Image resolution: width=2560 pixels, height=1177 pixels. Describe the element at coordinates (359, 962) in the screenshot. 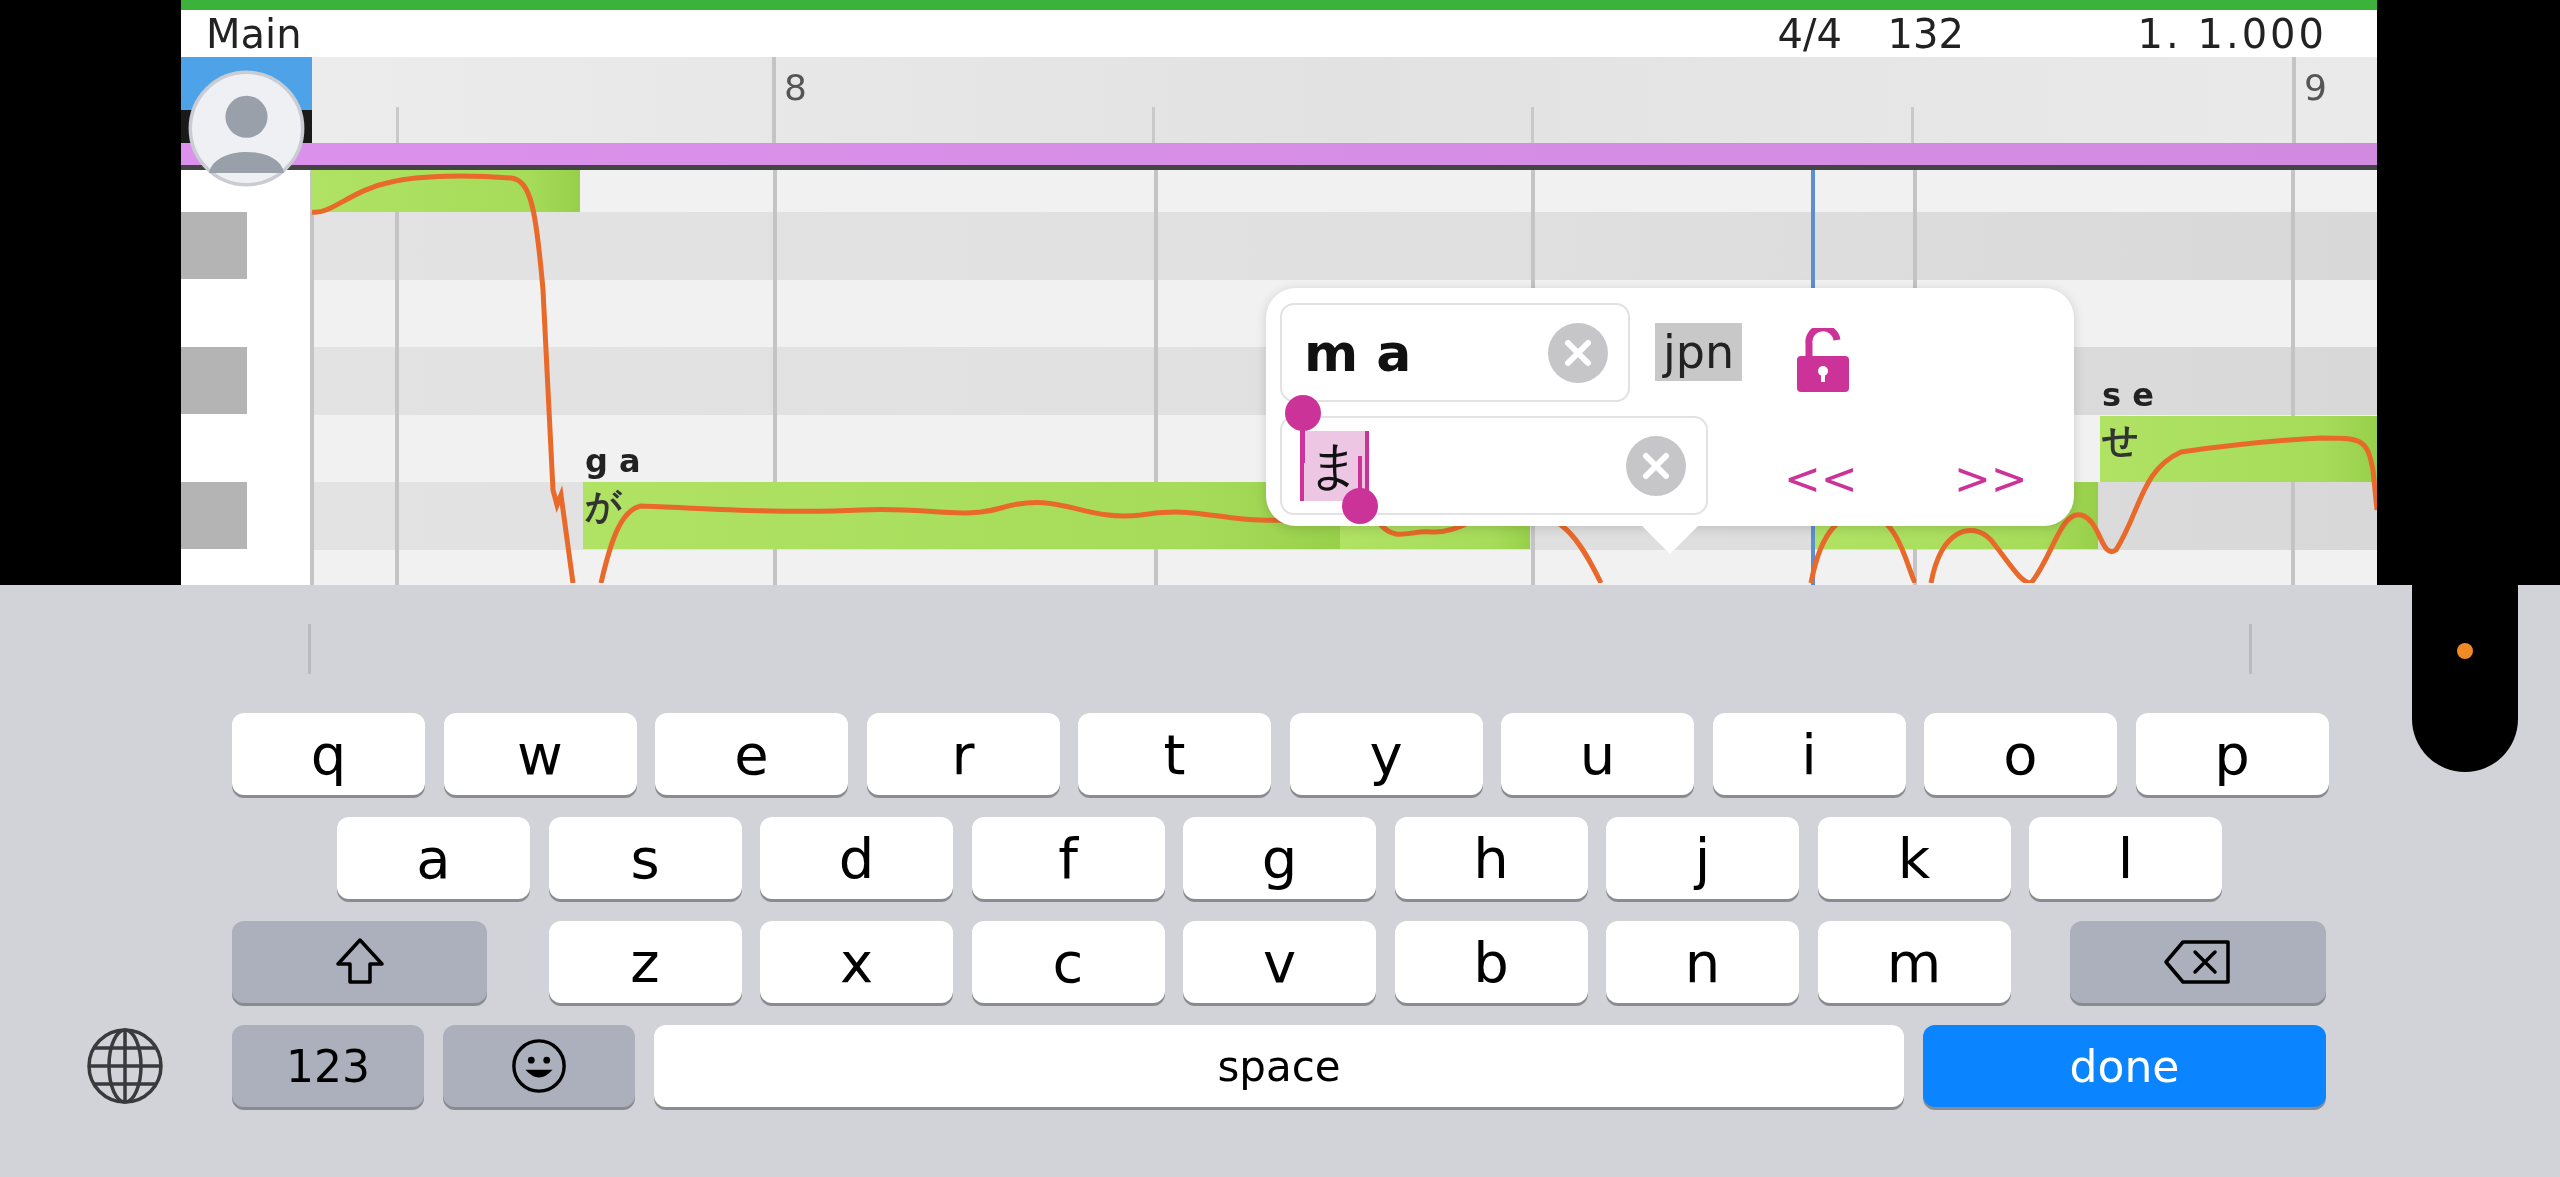

I see `shift-key` at that location.